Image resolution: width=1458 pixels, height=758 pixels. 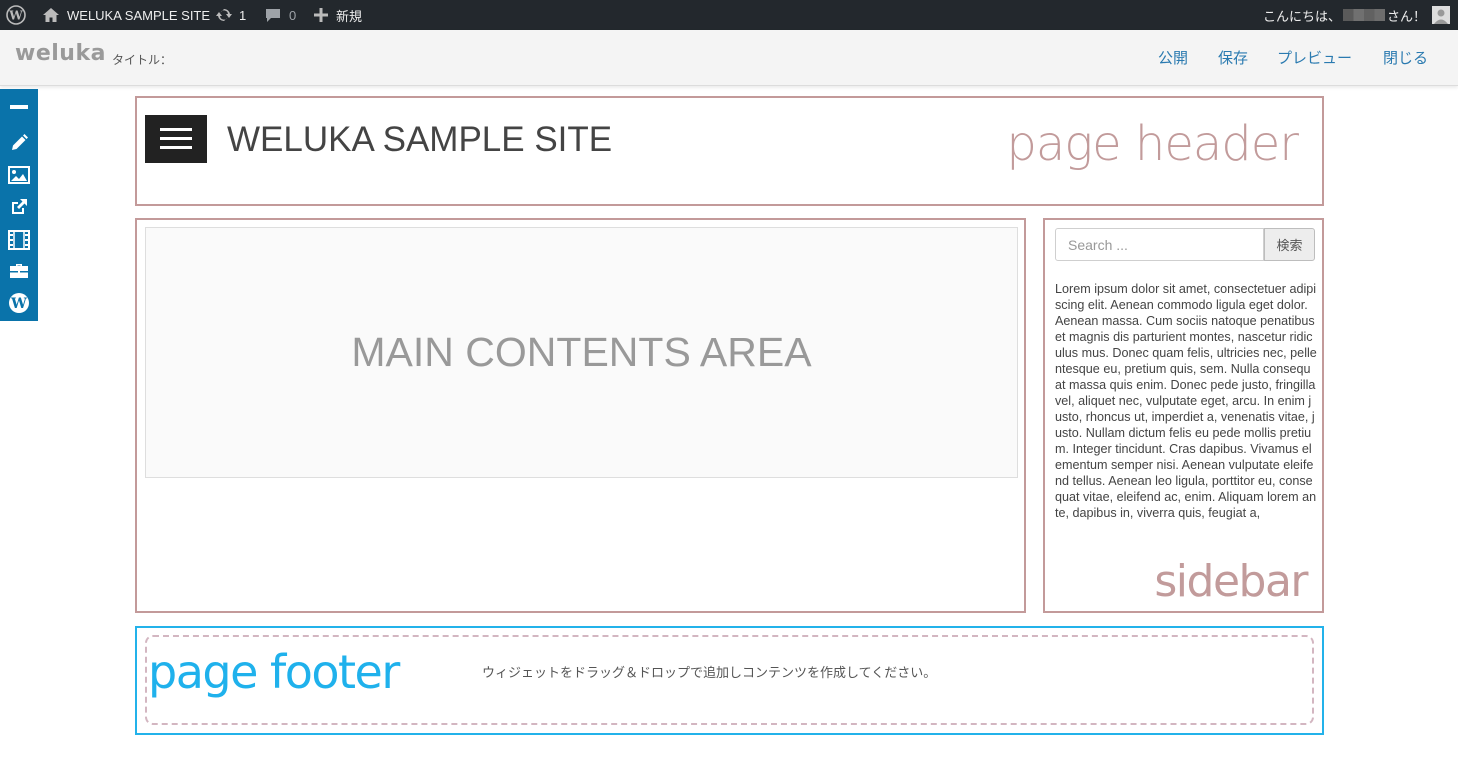 I want to click on comments-count: 0, so click(x=293, y=15).